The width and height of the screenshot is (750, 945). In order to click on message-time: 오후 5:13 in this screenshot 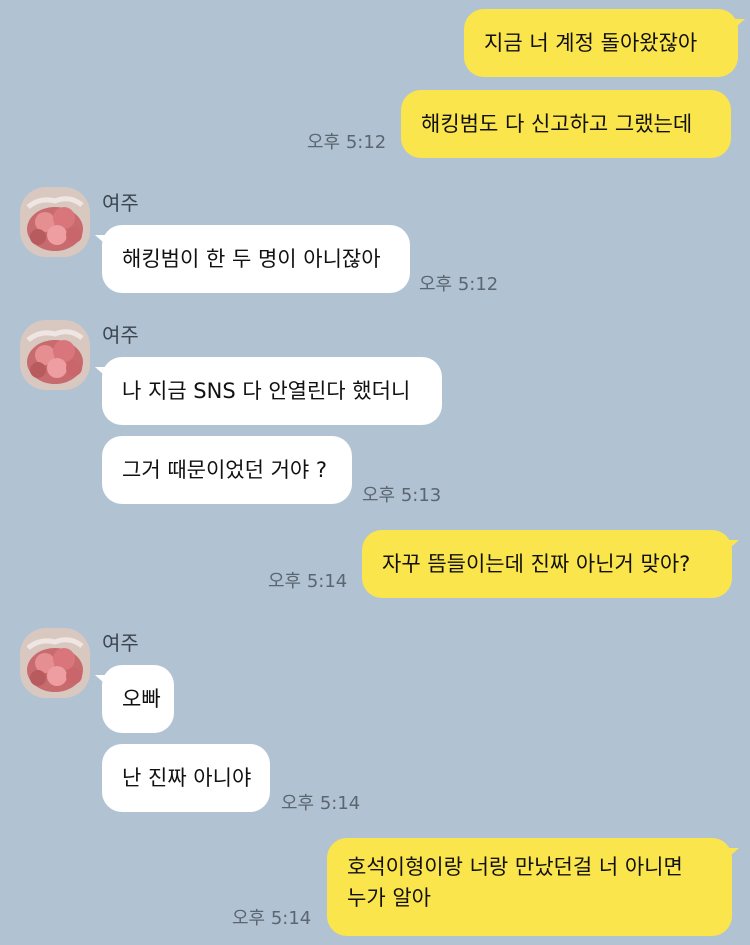, I will do `click(402, 495)`.